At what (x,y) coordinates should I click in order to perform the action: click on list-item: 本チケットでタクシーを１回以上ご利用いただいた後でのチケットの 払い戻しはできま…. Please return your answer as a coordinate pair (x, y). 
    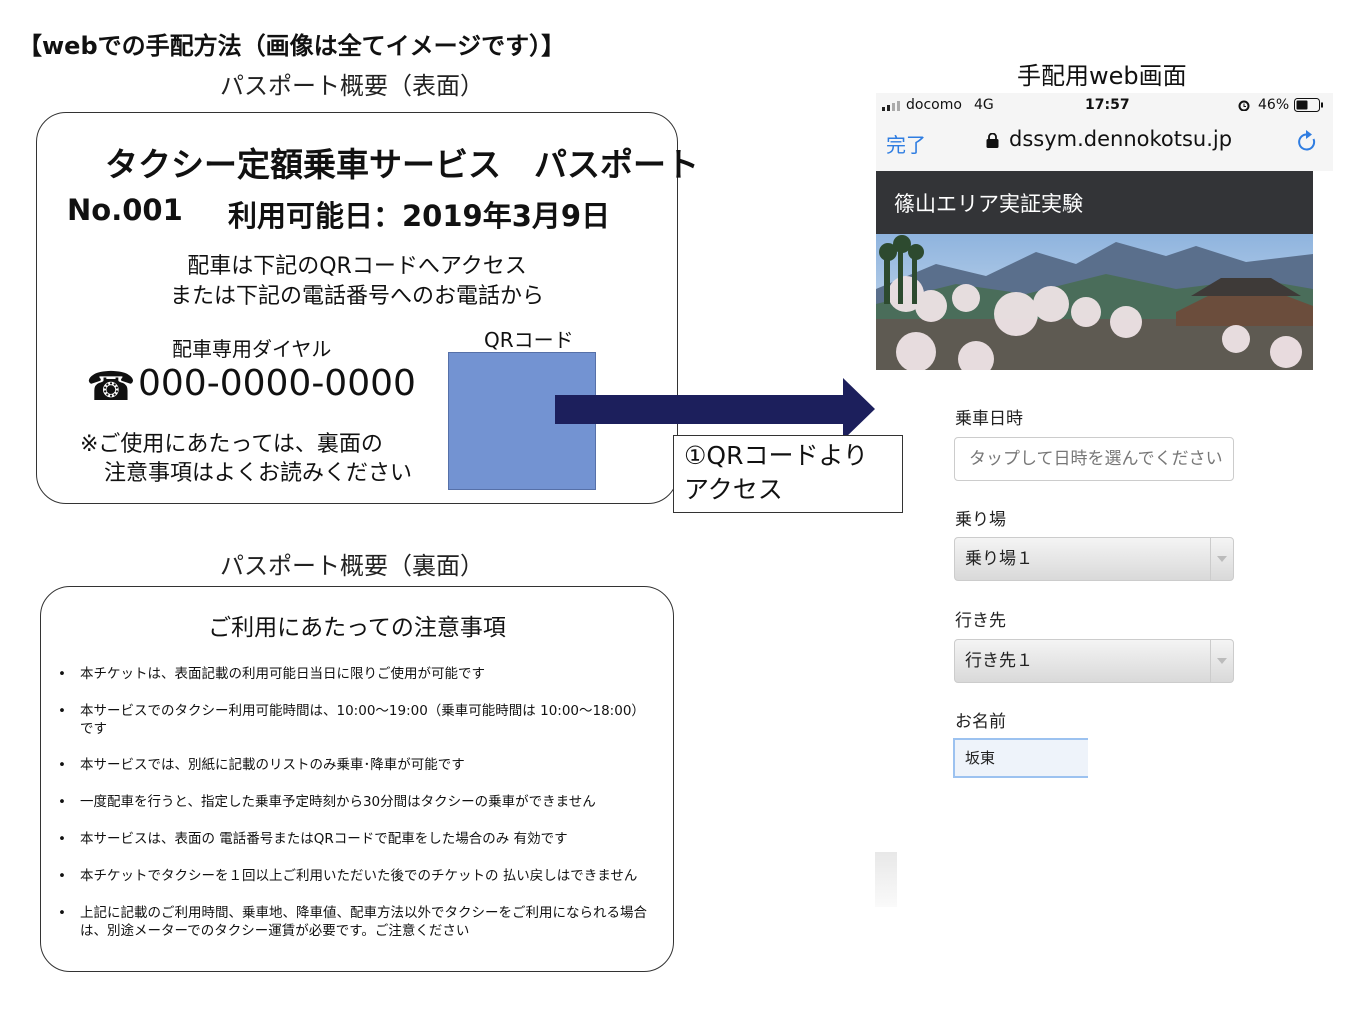
    Looking at the image, I should click on (358, 876).